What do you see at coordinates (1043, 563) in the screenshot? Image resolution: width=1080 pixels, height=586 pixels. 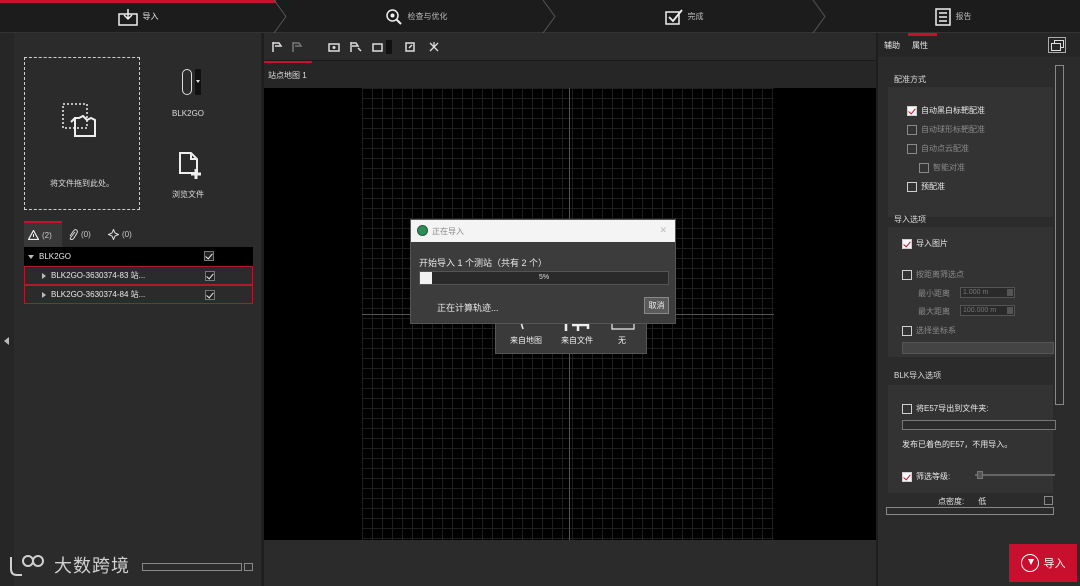 I see `import-button: 导入` at bounding box center [1043, 563].